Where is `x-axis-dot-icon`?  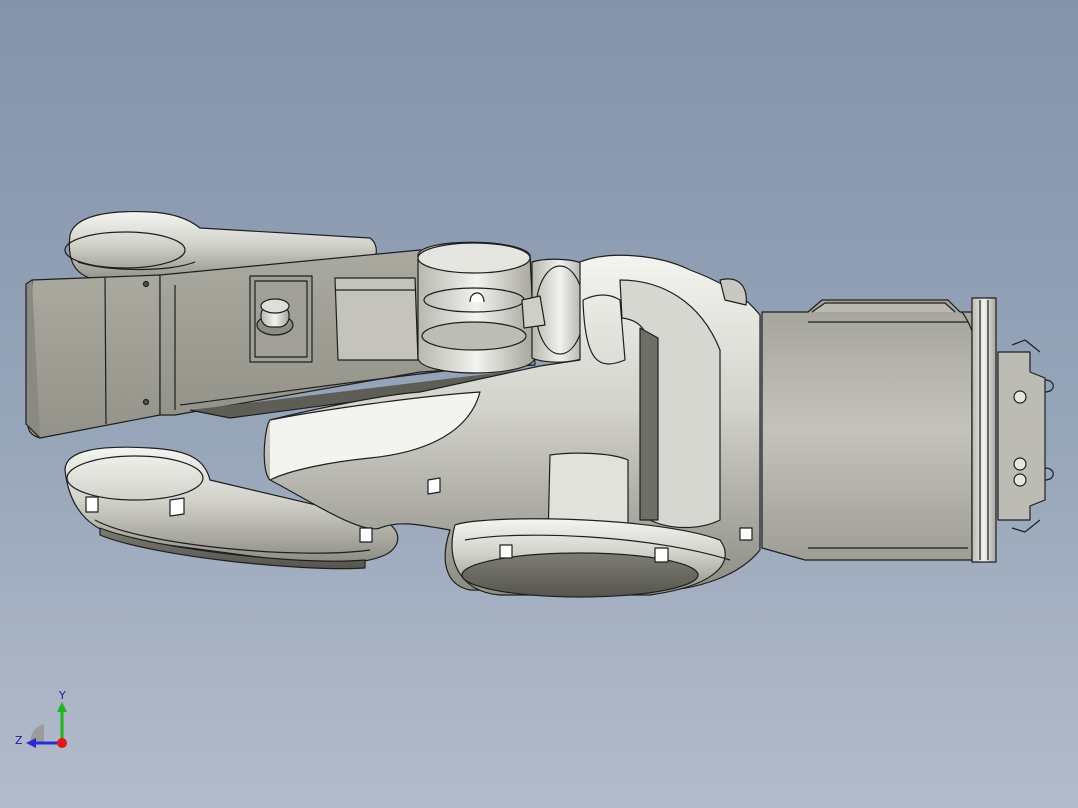 x-axis-dot-icon is located at coordinates (62, 743).